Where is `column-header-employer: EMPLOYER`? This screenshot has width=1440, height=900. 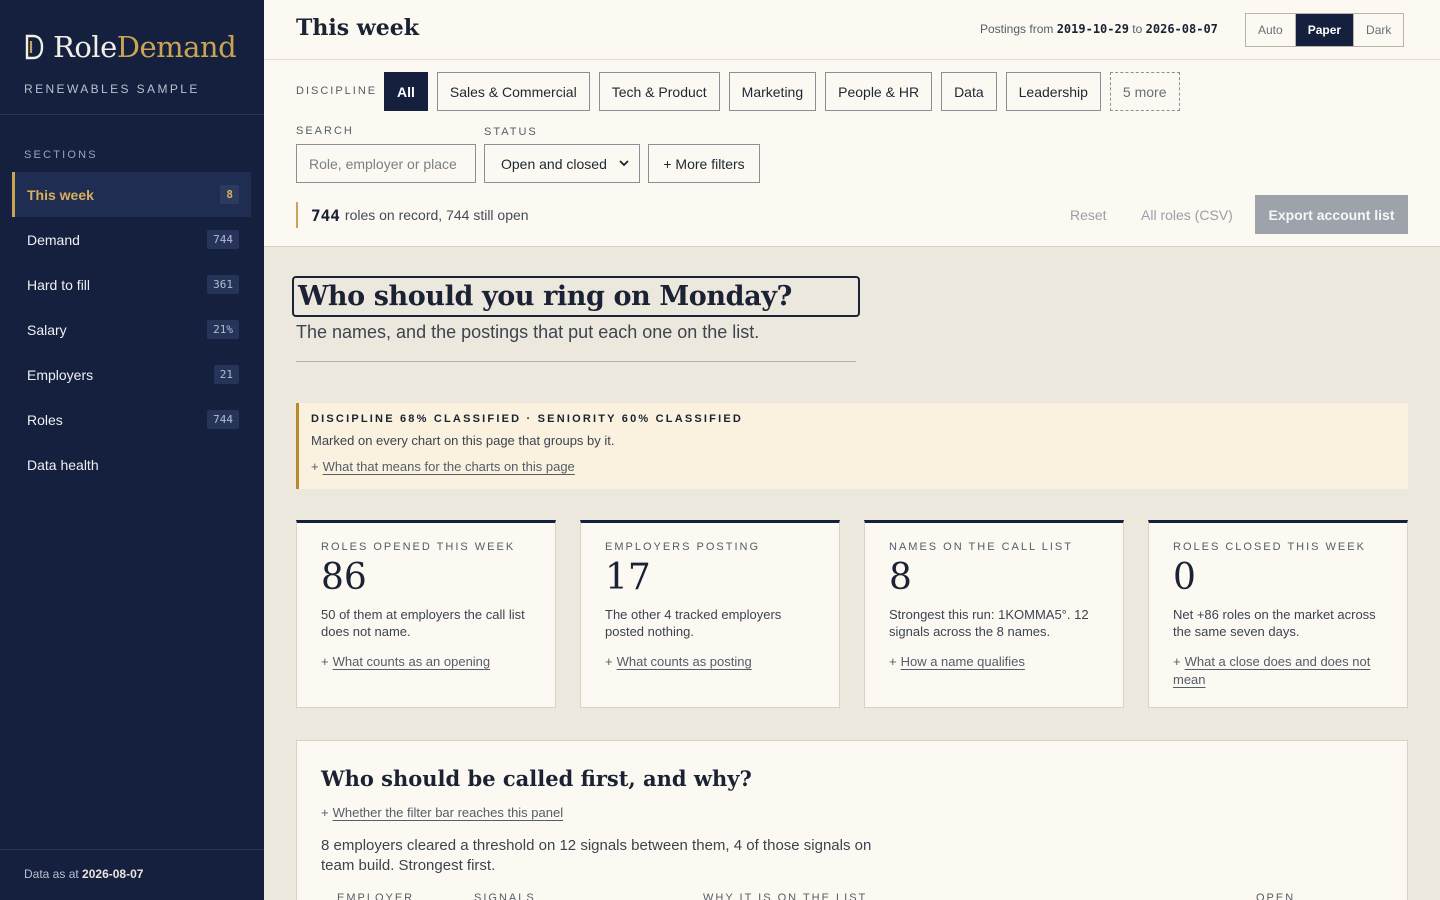
column-header-employer: EMPLOYER is located at coordinates (375, 896).